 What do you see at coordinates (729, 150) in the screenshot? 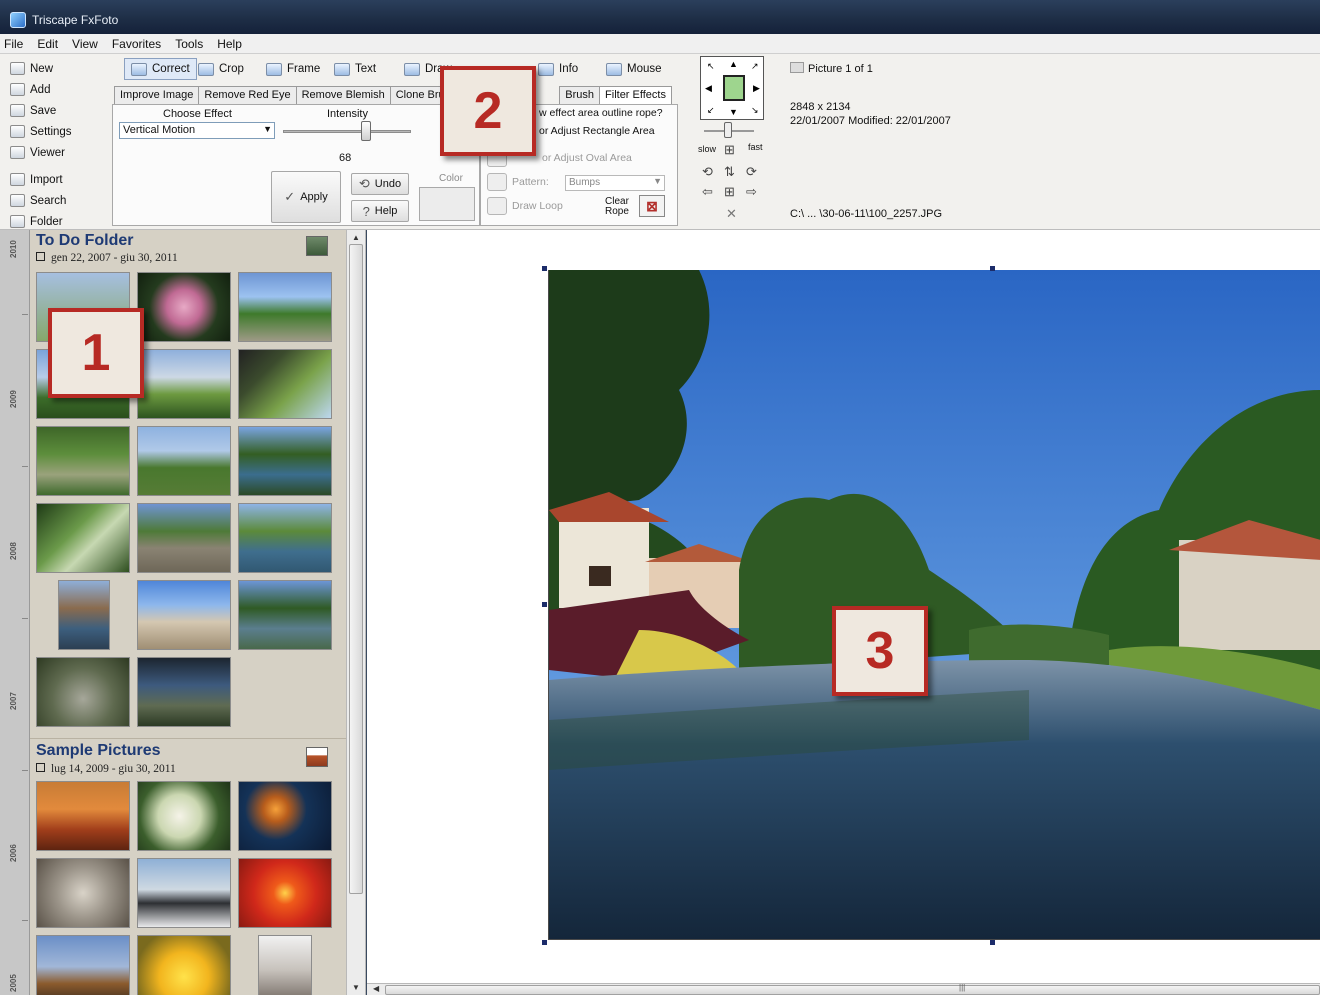
I see `fit-icon: ⊞` at bounding box center [729, 150].